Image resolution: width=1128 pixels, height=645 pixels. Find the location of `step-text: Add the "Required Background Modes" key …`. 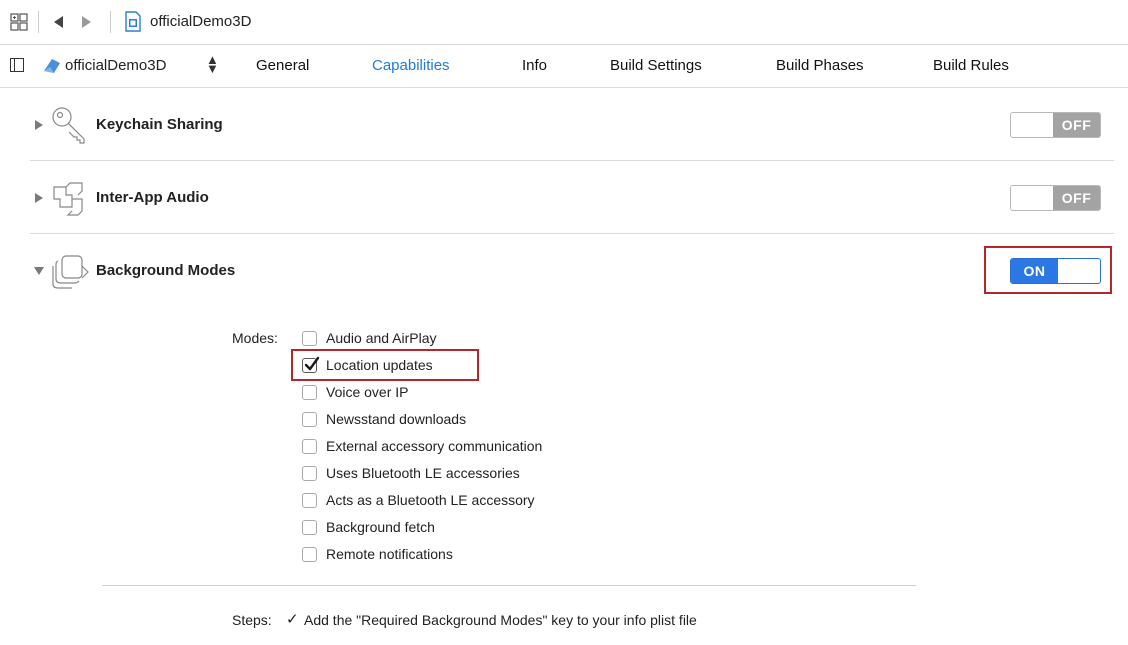

step-text: Add the "Required Background Modes" key … is located at coordinates (500, 620).